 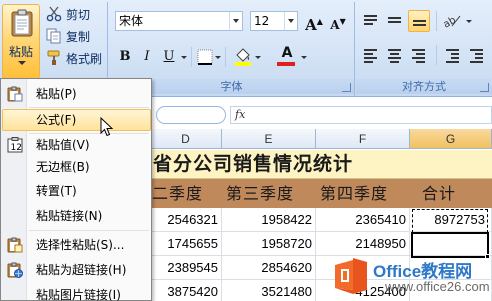 What do you see at coordinates (361, 115) in the screenshot?
I see `formula-input: fx` at bounding box center [361, 115].